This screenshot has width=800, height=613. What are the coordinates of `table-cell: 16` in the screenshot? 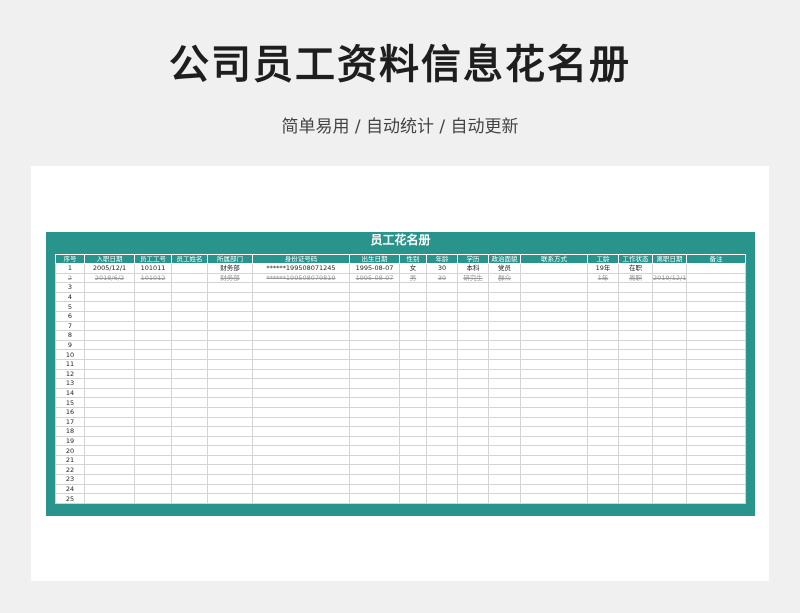 It's located at (70, 412).